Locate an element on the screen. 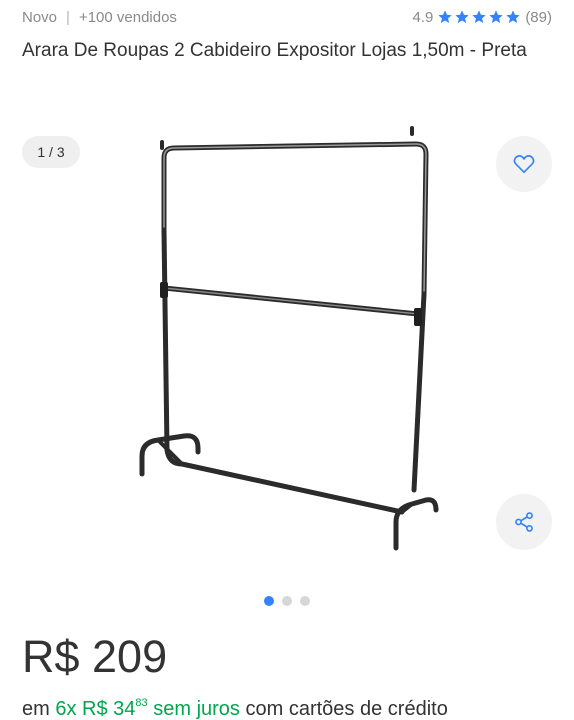 The image size is (574, 720). installments-cents: 83 is located at coordinates (141, 703).